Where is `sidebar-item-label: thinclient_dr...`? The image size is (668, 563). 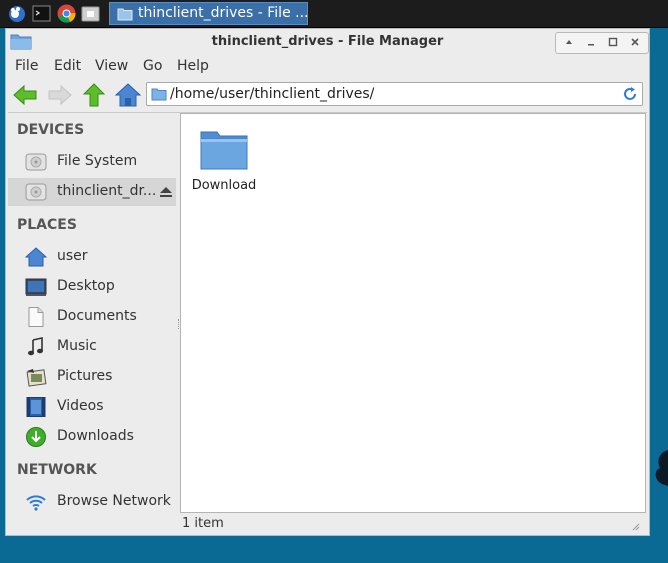
sidebar-item-label: thinclient_dr... is located at coordinates (107, 191).